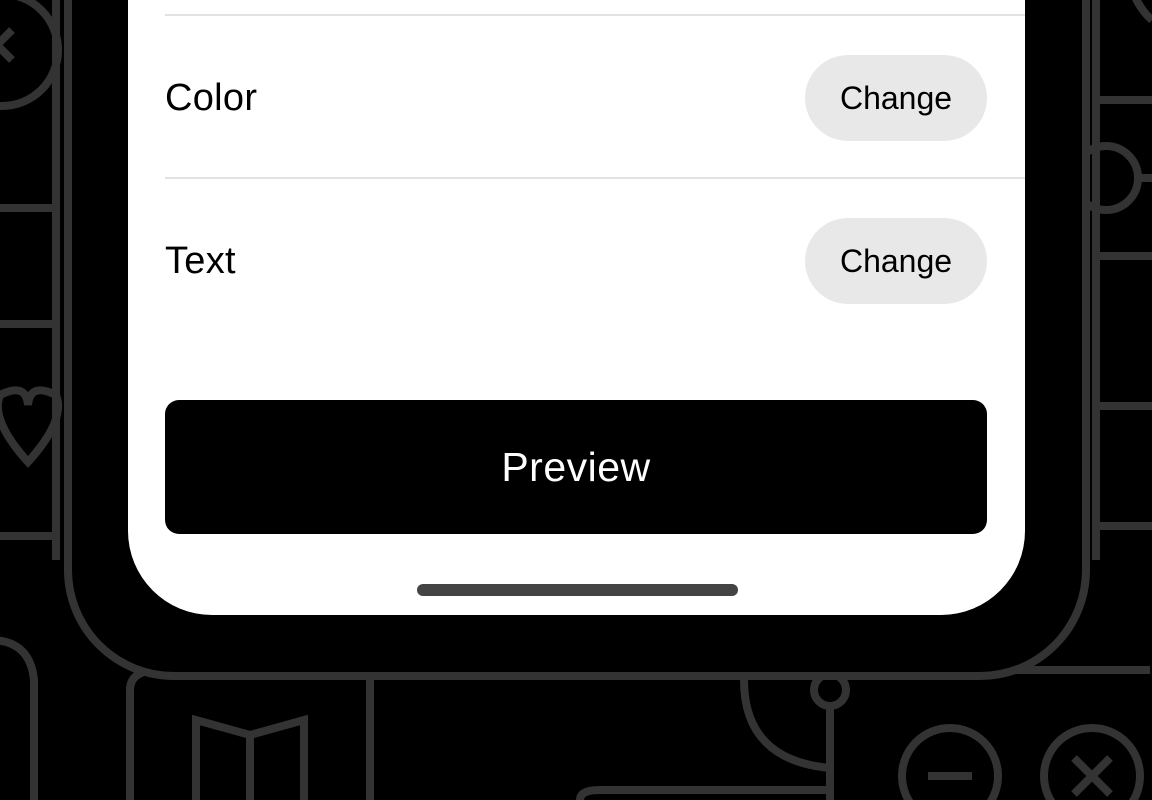 Image resolution: width=1152 pixels, height=800 pixels. I want to click on change-color-button: Change, so click(896, 98).